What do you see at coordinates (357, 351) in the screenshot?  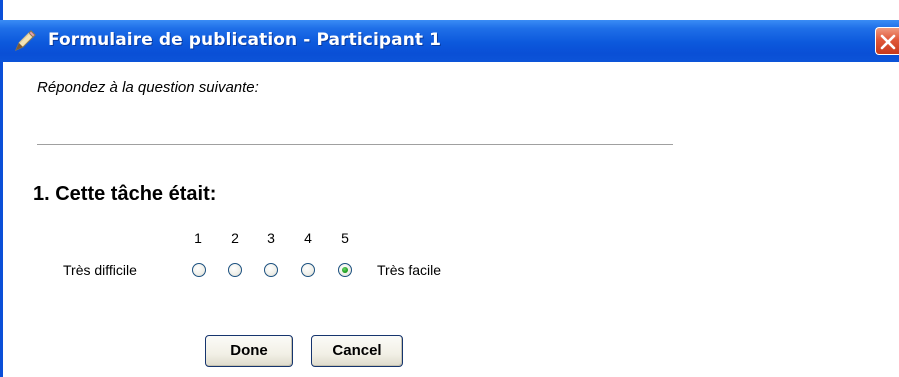 I see `cancel-button: Cancel` at bounding box center [357, 351].